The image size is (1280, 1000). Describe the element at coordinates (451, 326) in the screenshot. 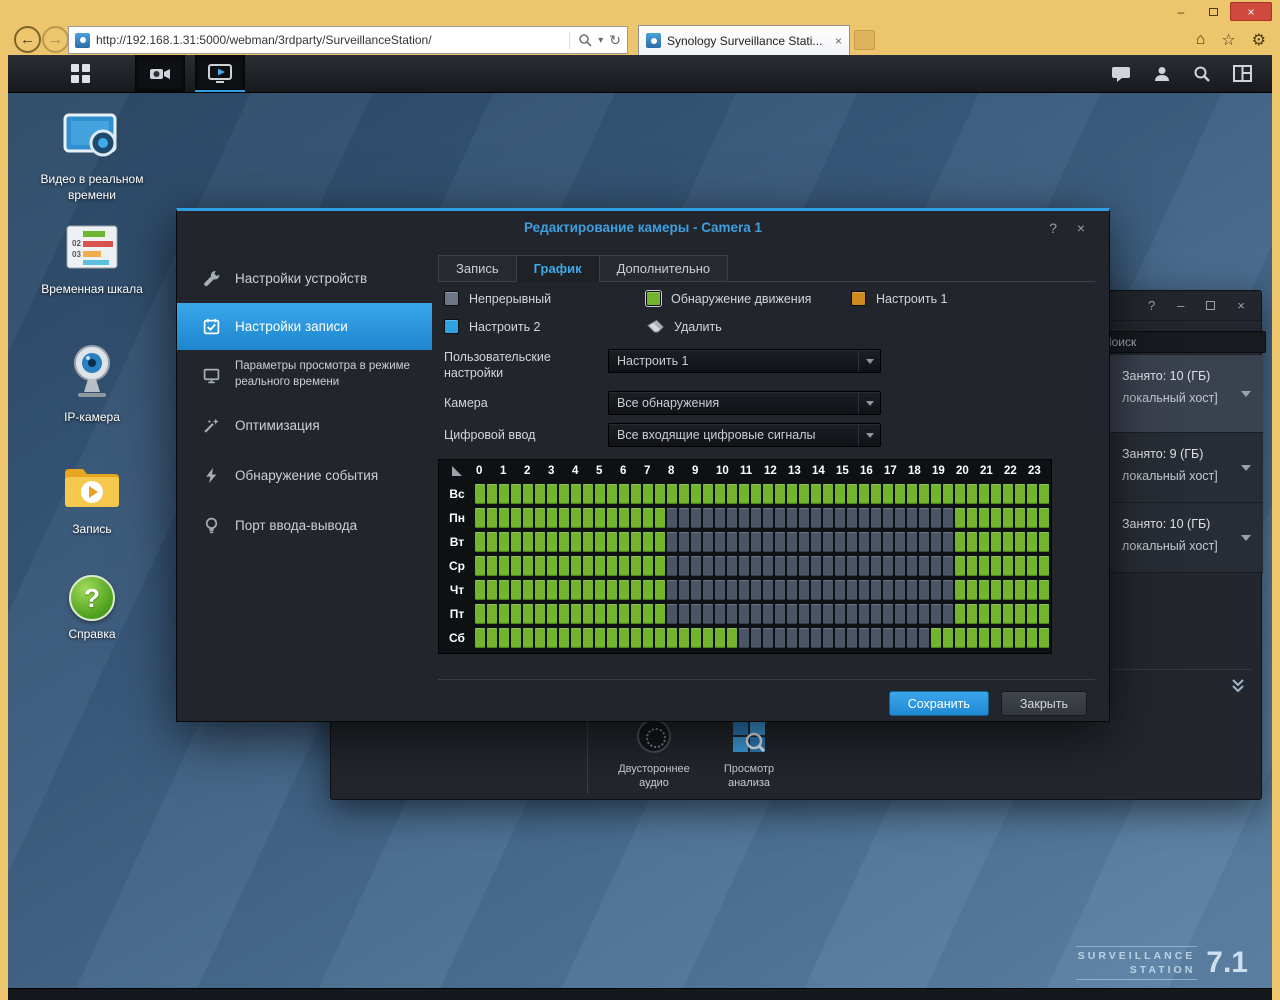

I see `custom2-swatch` at that location.